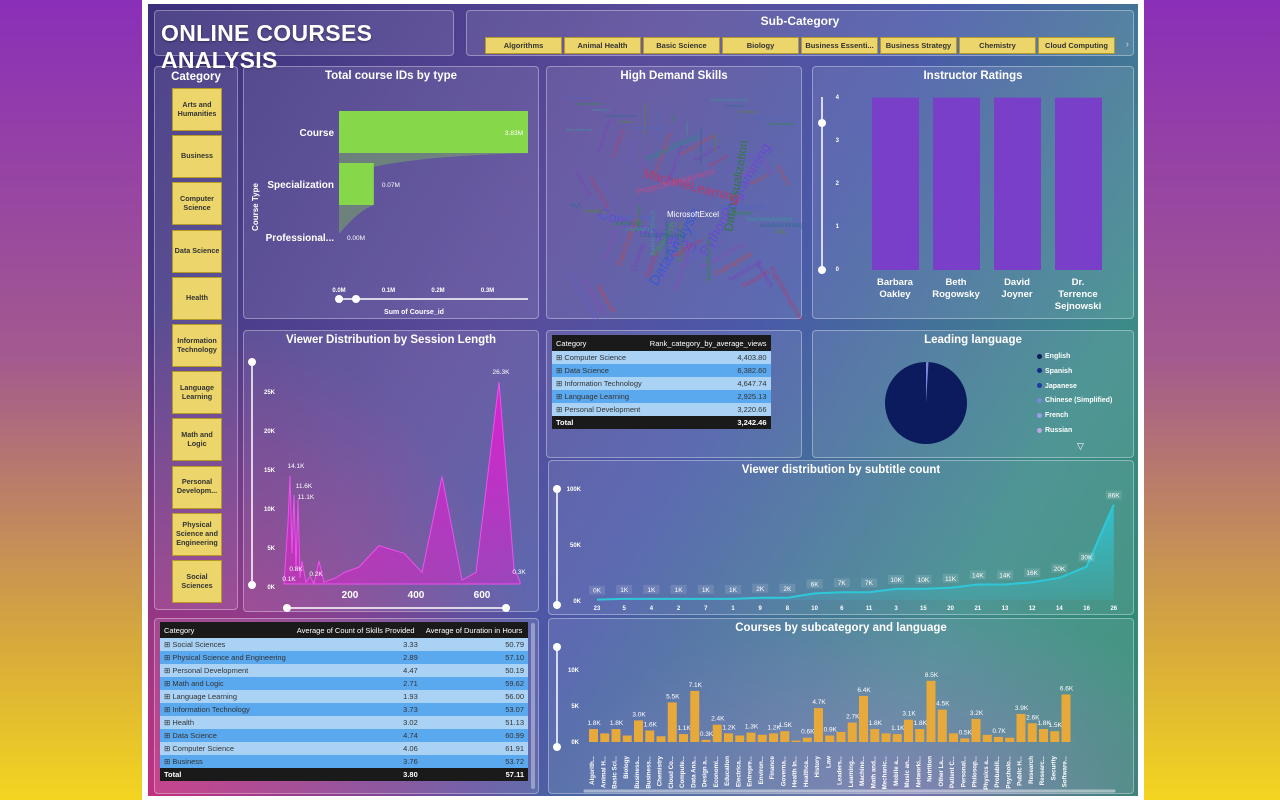 The height and width of the screenshot is (800, 1280). I want to click on subcategory-item-biology: Biology, so click(760, 45).